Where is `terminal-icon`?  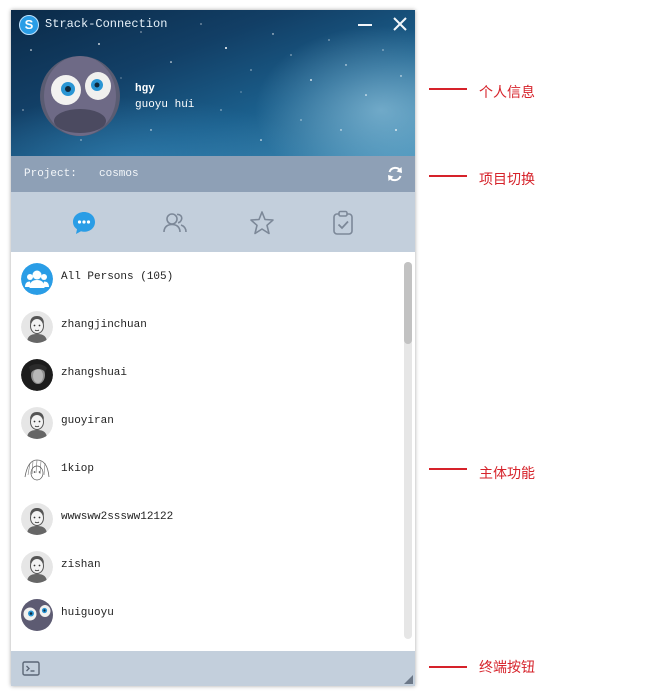
terminal-icon is located at coordinates (31, 668).